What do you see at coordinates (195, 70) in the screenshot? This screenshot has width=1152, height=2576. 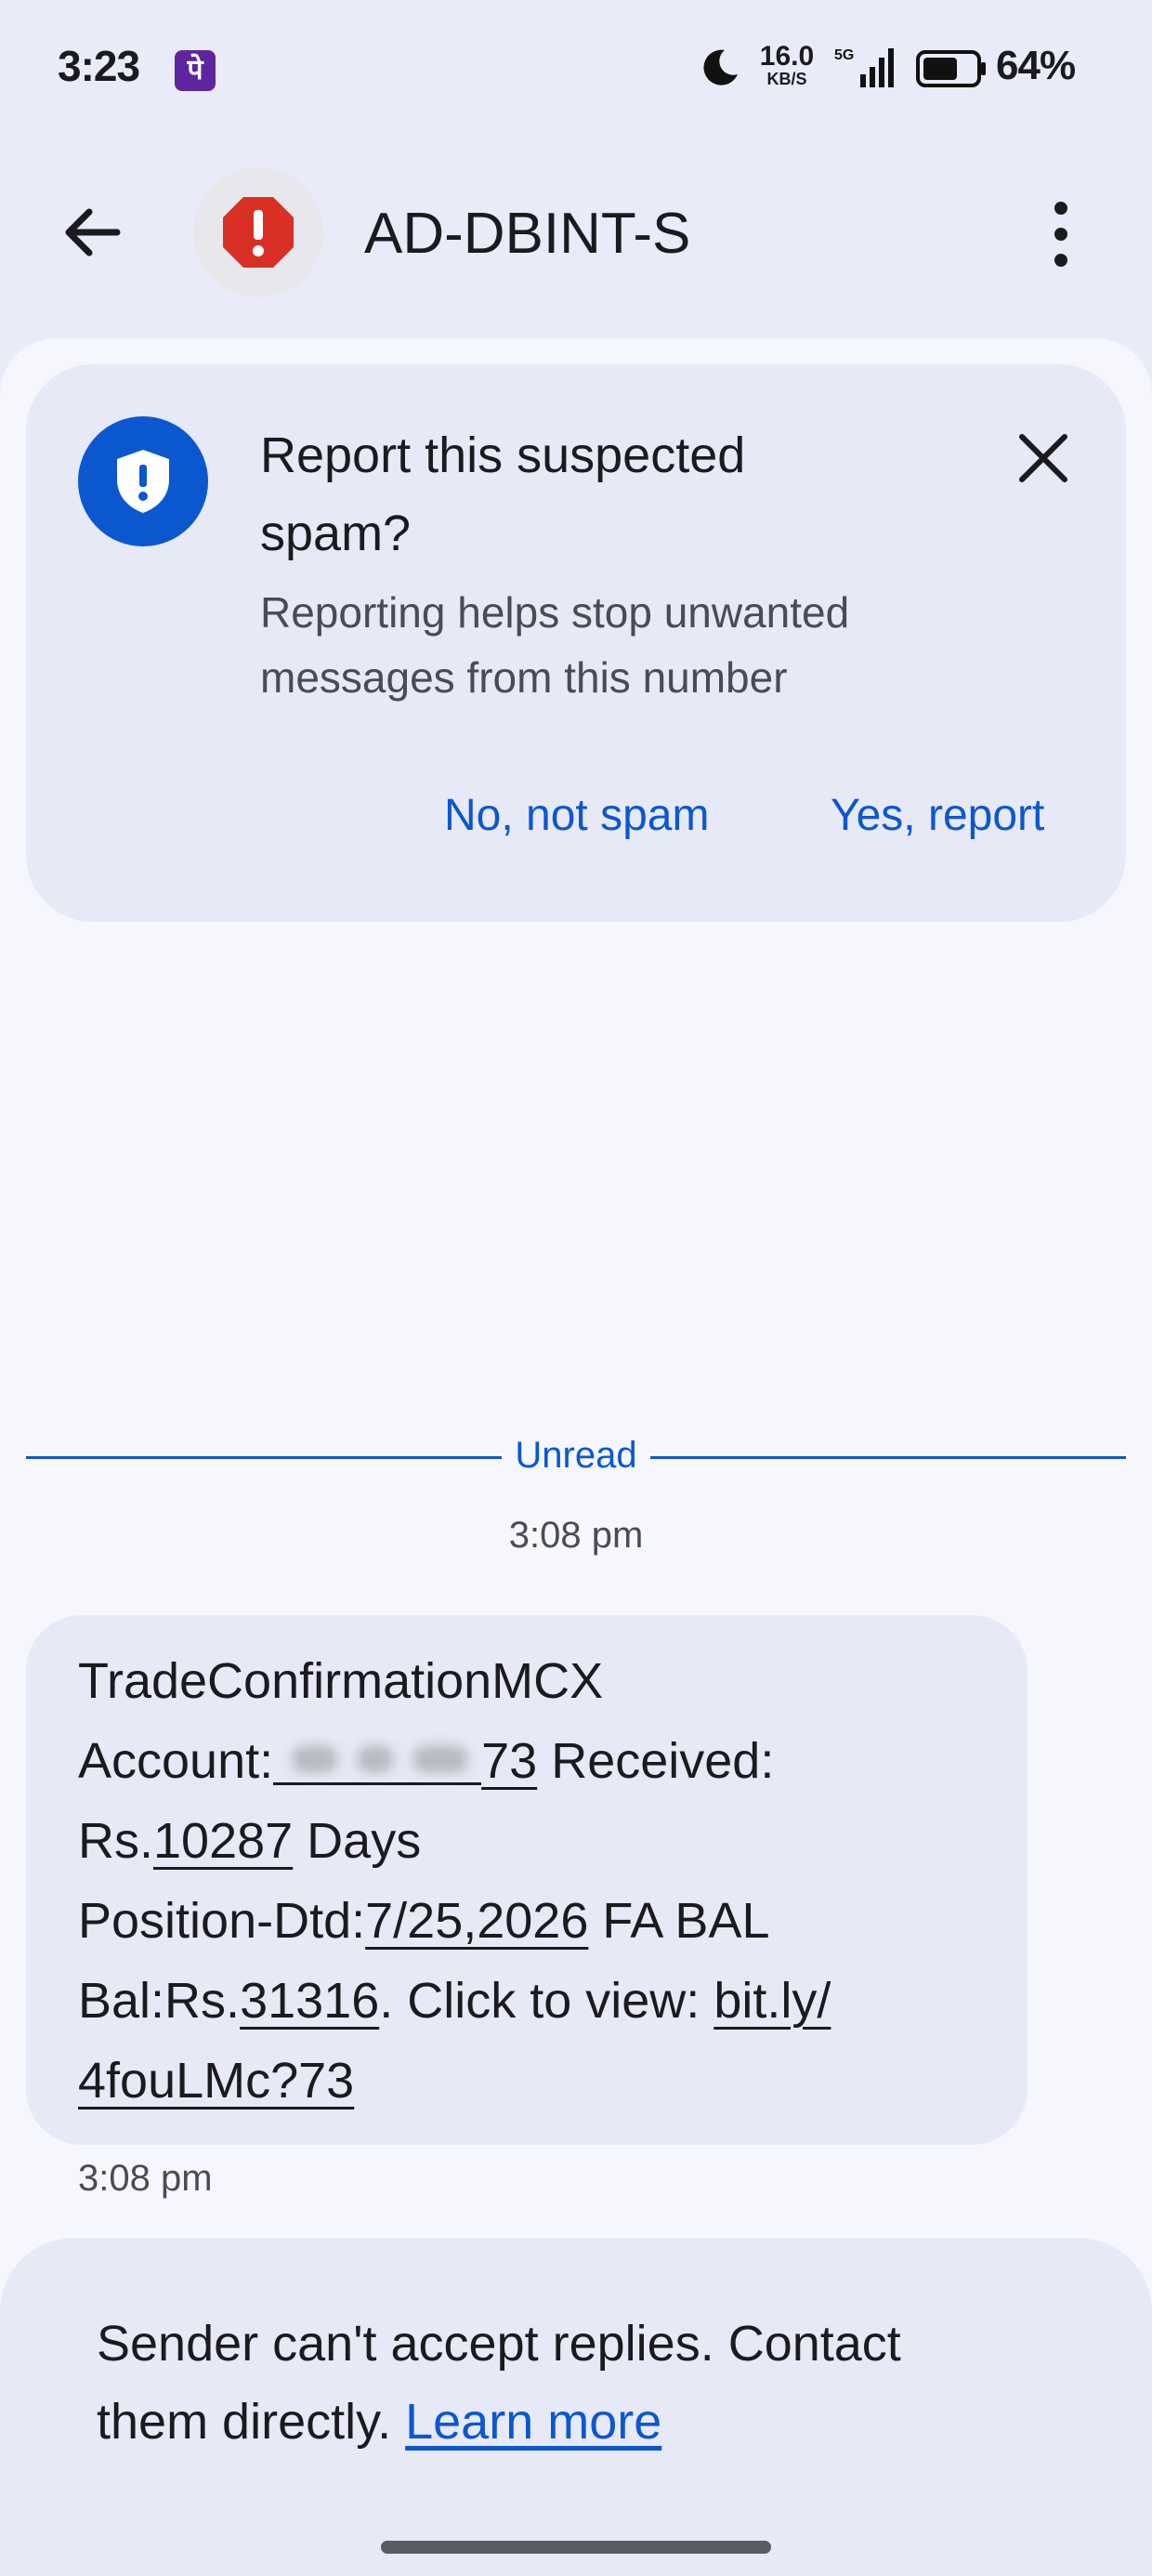 I see `phonepe-notification-icon: पे` at bounding box center [195, 70].